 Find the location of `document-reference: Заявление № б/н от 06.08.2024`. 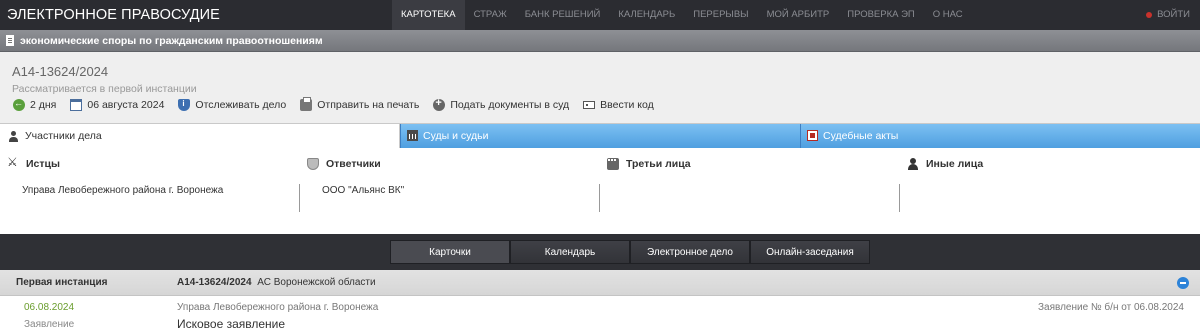

document-reference: Заявление № б/н от 06.08.2024 is located at coordinates (1110, 307).